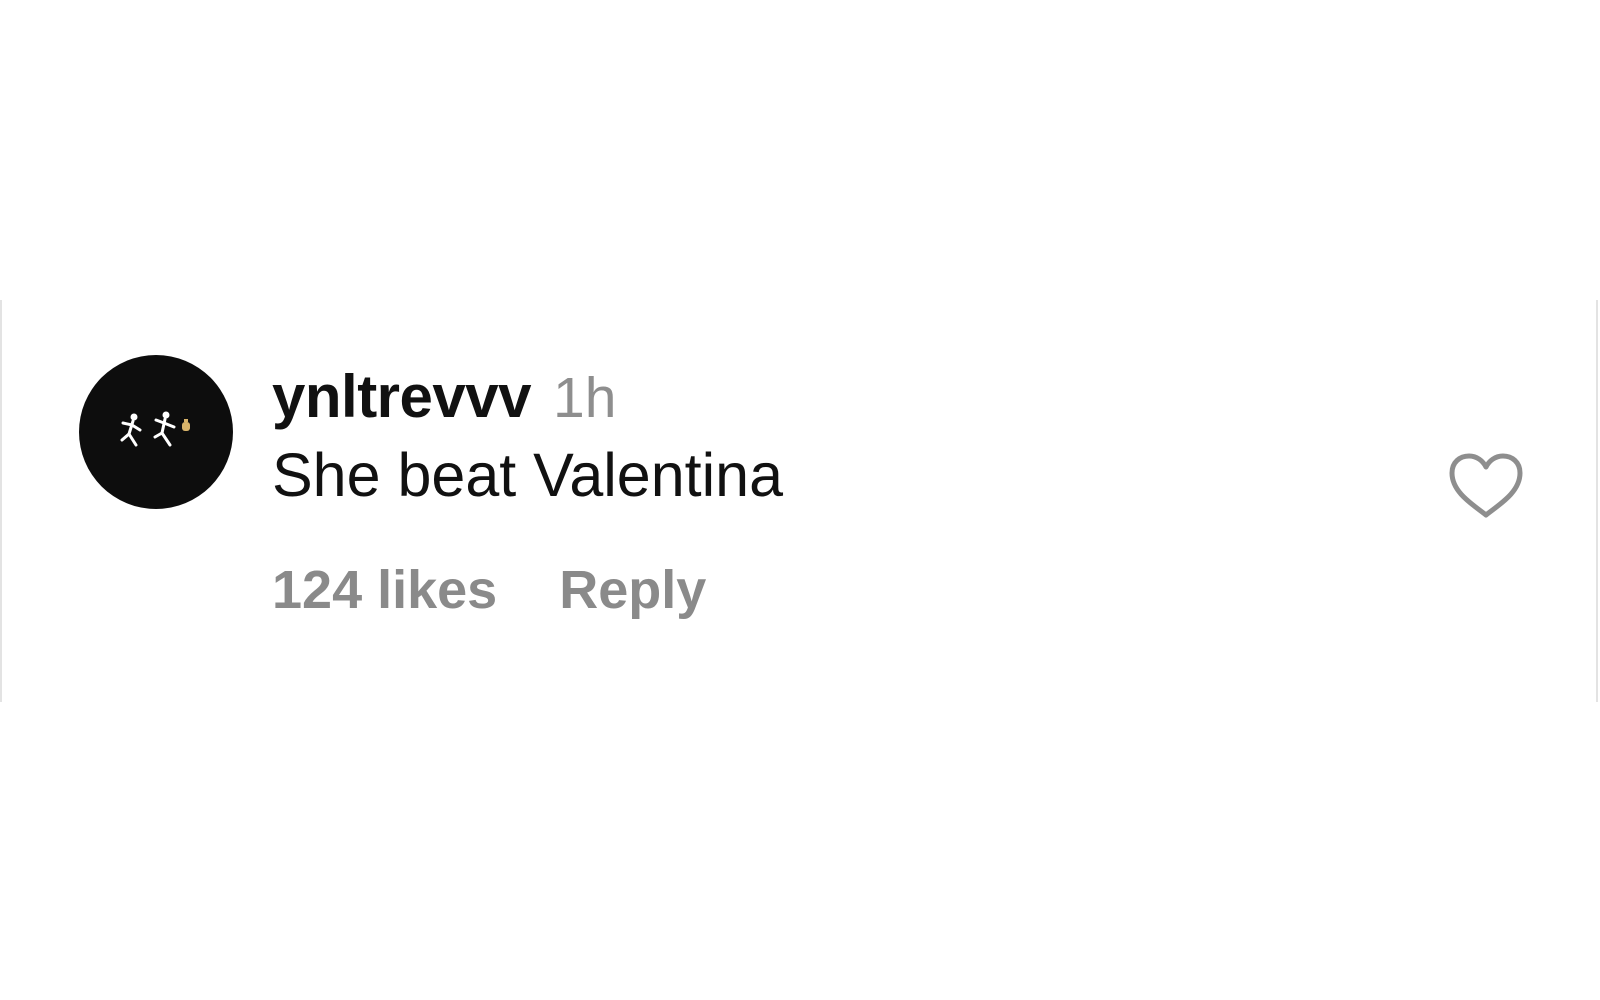 The height and width of the screenshot is (1000, 1600). Describe the element at coordinates (527, 475) in the screenshot. I see `comment-text: She beat Valentina` at that location.